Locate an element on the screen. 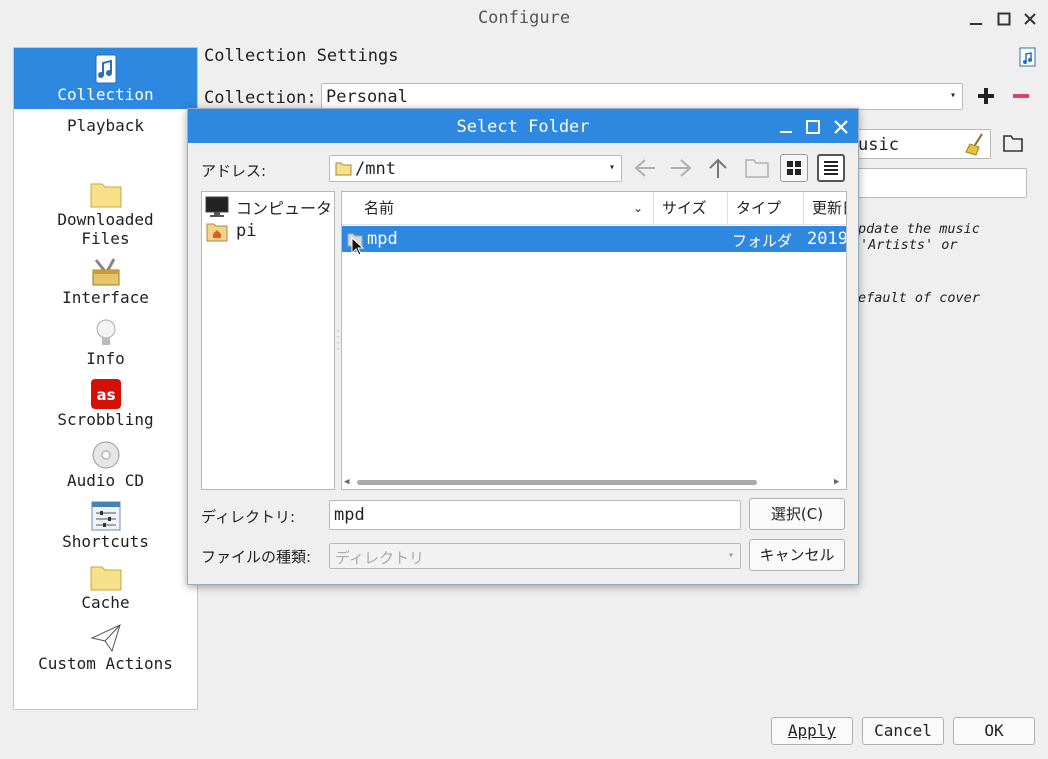 The width and height of the screenshot is (1048, 759). table-row: mpd フォルダ 2019 is located at coordinates (594, 239).